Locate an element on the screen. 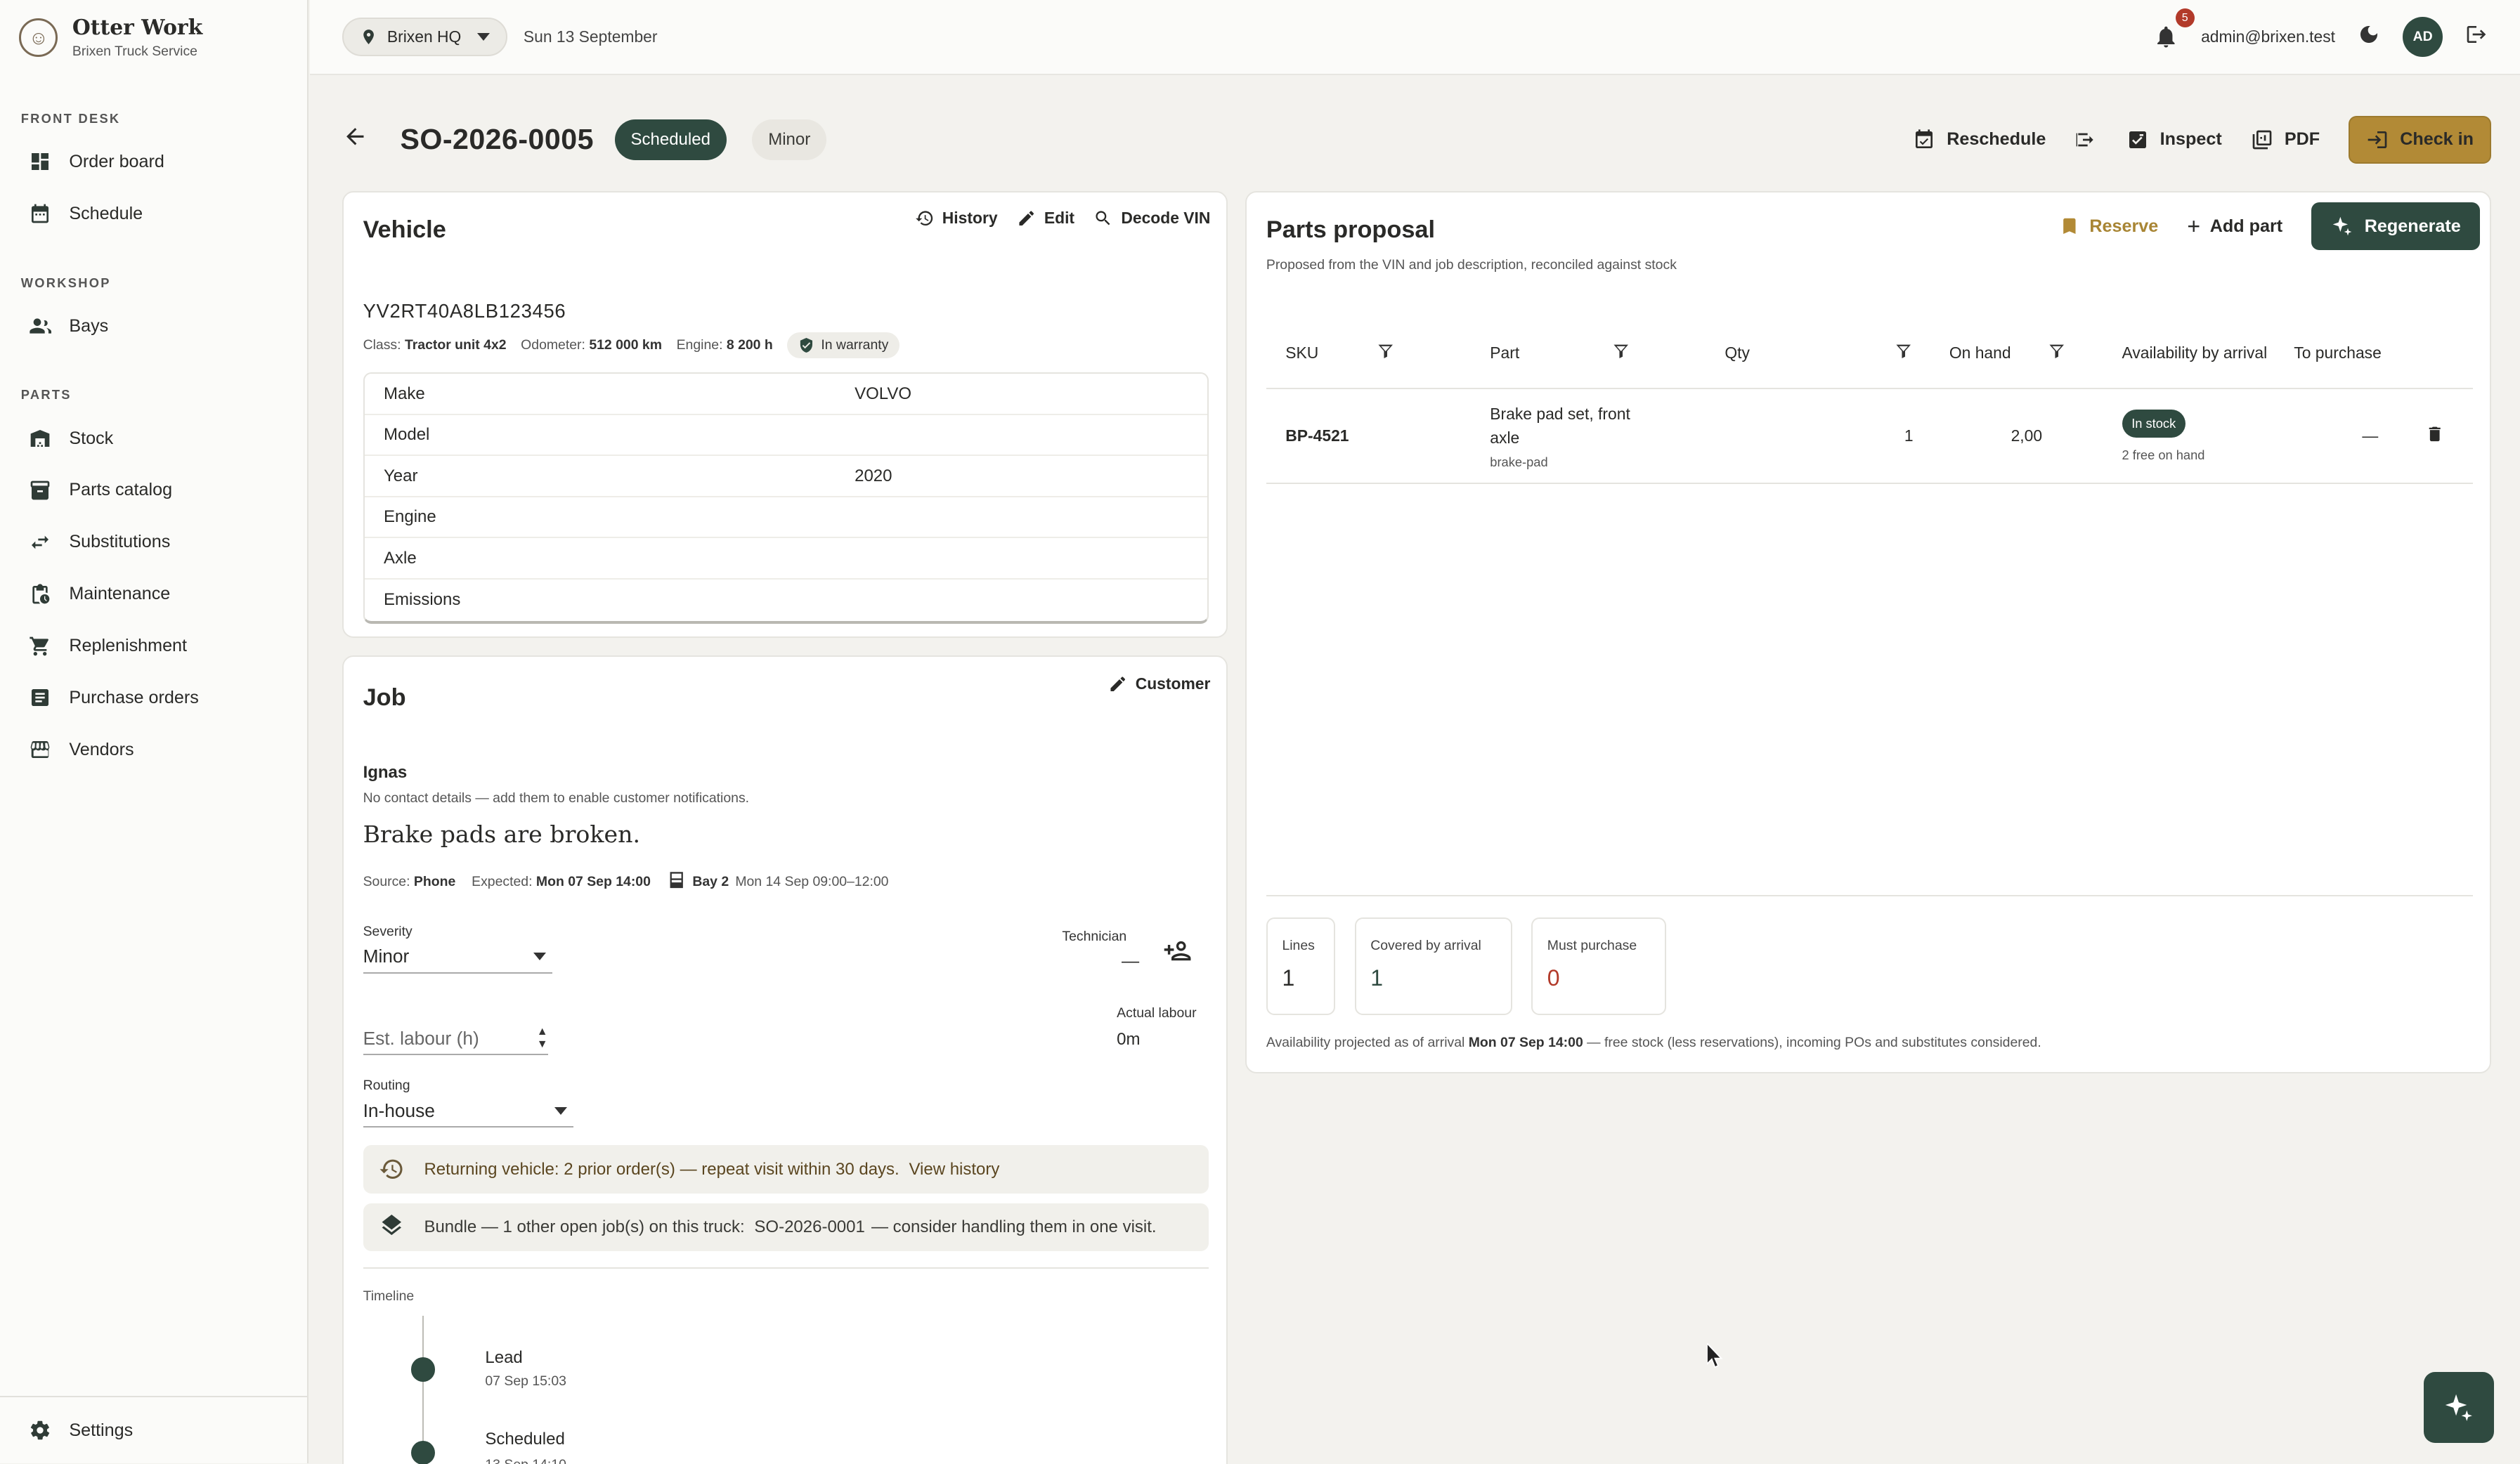 The image size is (2520, 1464). sidebar-item-replenishment: Replenishment is located at coordinates (154, 646).